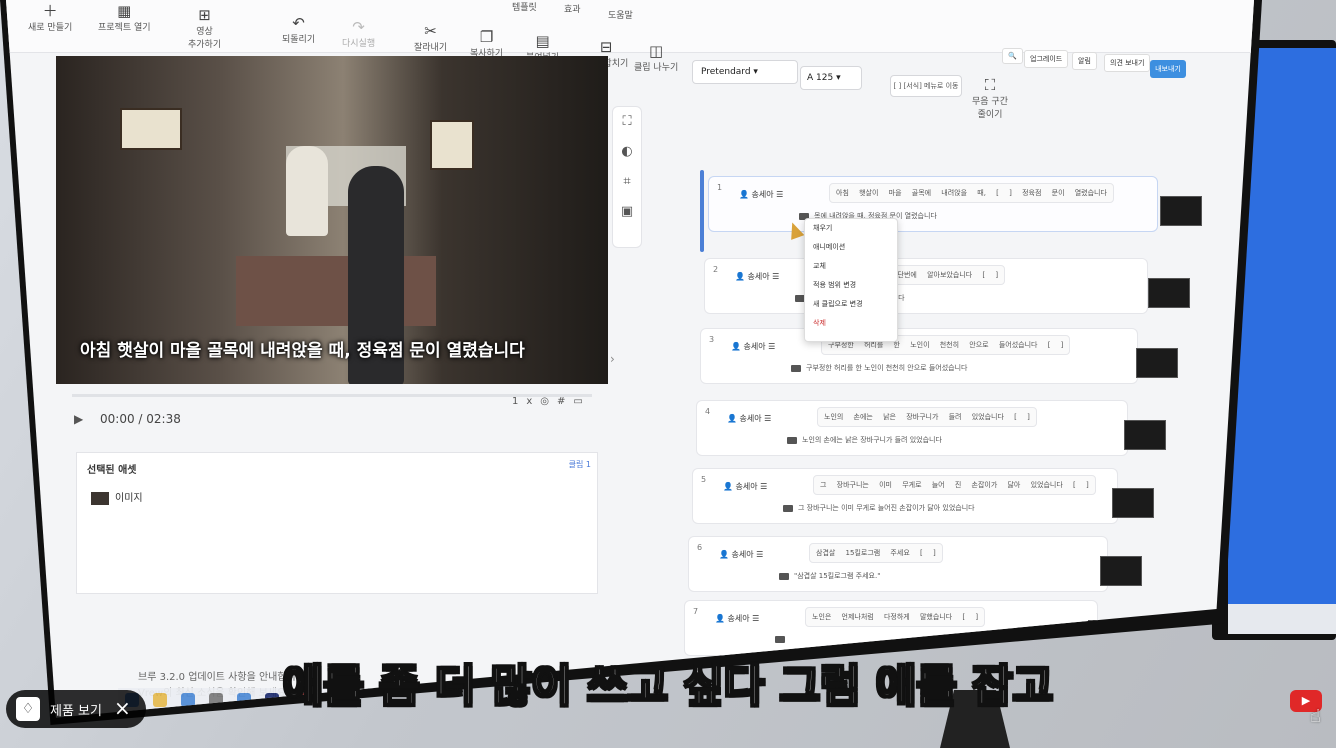 This screenshot has width=1336, height=748. I want to click on grid-icon: #, so click(565, 401).